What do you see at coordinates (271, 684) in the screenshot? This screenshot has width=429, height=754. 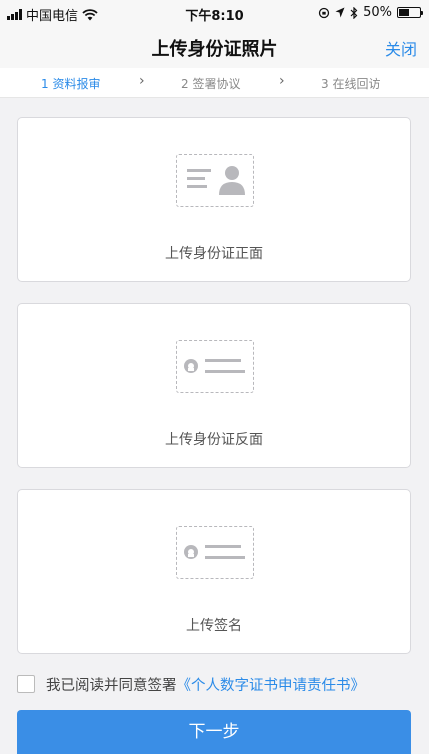 I see `agreement-link: 《个人数字证书申请责任书》` at bounding box center [271, 684].